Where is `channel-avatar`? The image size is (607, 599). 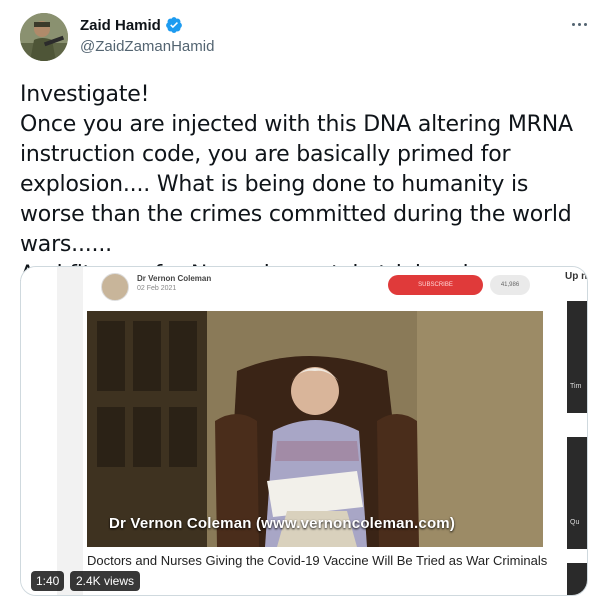 channel-avatar is located at coordinates (115, 287).